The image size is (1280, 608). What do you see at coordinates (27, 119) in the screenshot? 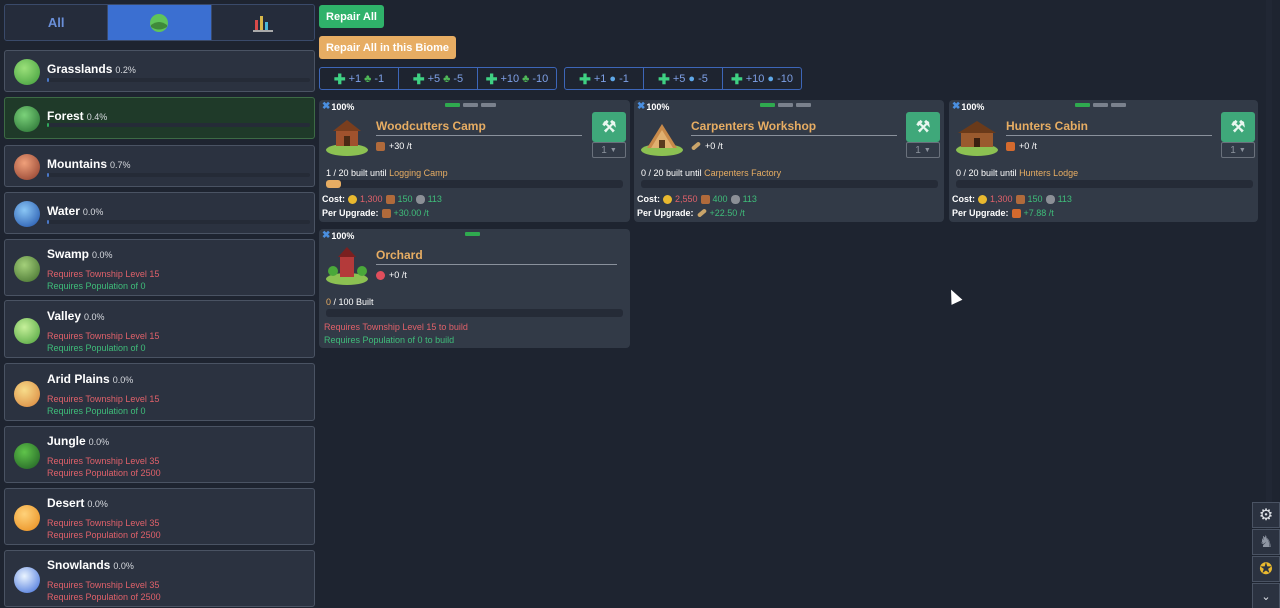
I see `forest-icon` at bounding box center [27, 119].